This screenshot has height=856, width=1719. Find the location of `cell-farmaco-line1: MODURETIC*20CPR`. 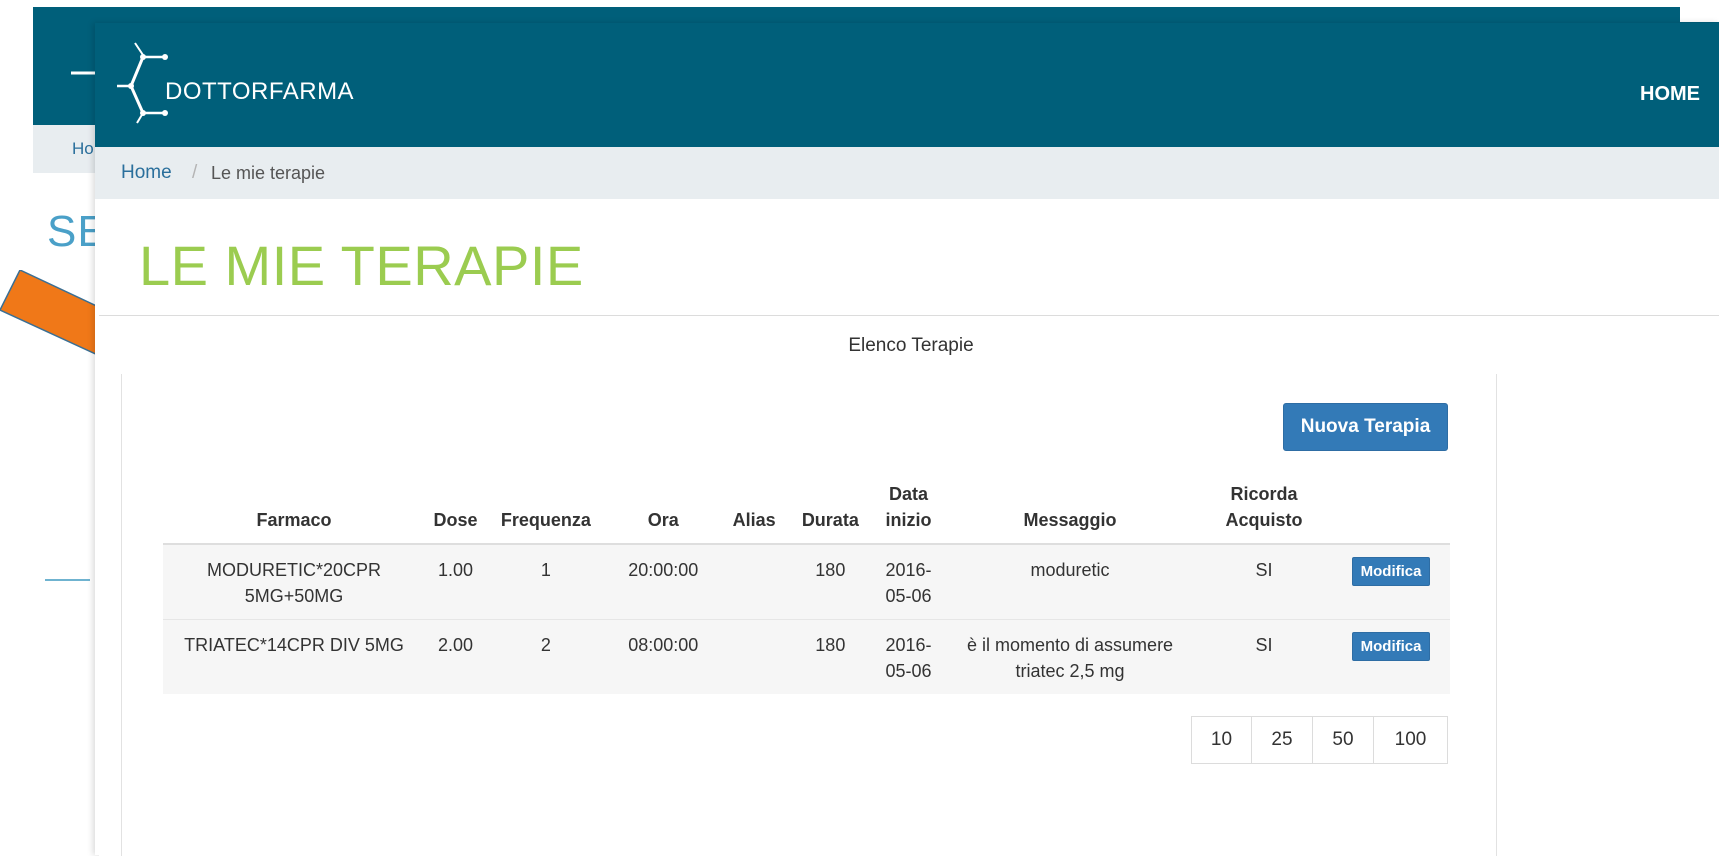

cell-farmaco-line1: MODURETIC*20CPR is located at coordinates (294, 570).